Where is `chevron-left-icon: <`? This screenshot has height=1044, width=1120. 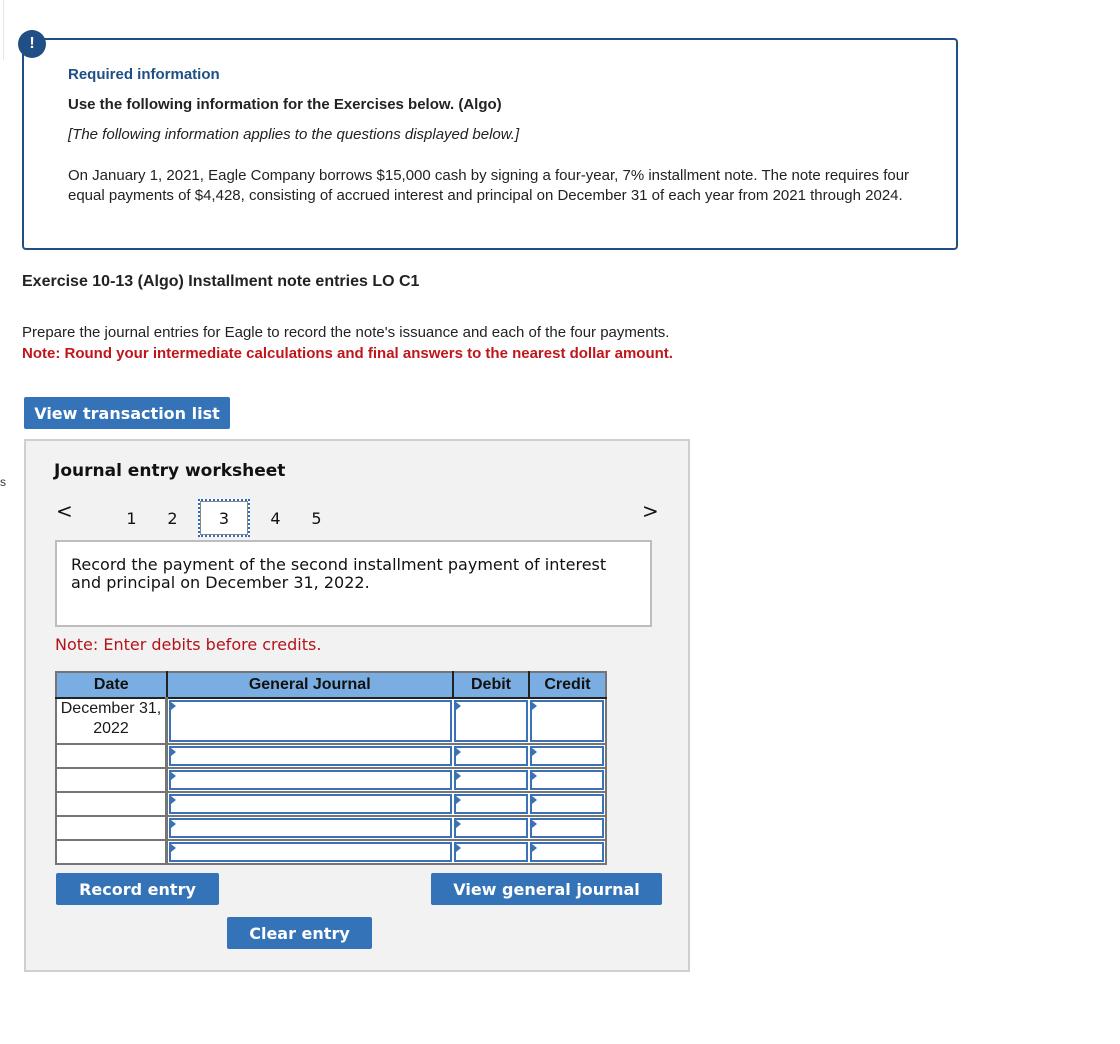
chevron-left-icon: < is located at coordinates (64, 511).